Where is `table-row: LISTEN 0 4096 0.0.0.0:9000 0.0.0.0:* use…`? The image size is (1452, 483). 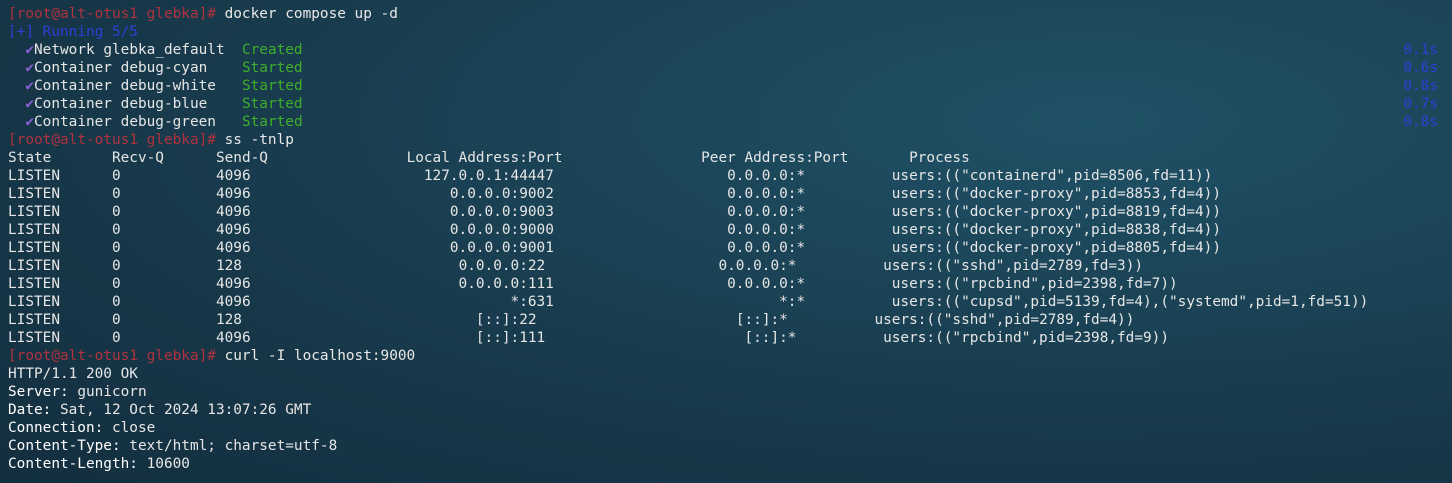
table-row: LISTEN 0 4096 0.0.0.0:9000 0.0.0.0:* use… is located at coordinates (730, 230).